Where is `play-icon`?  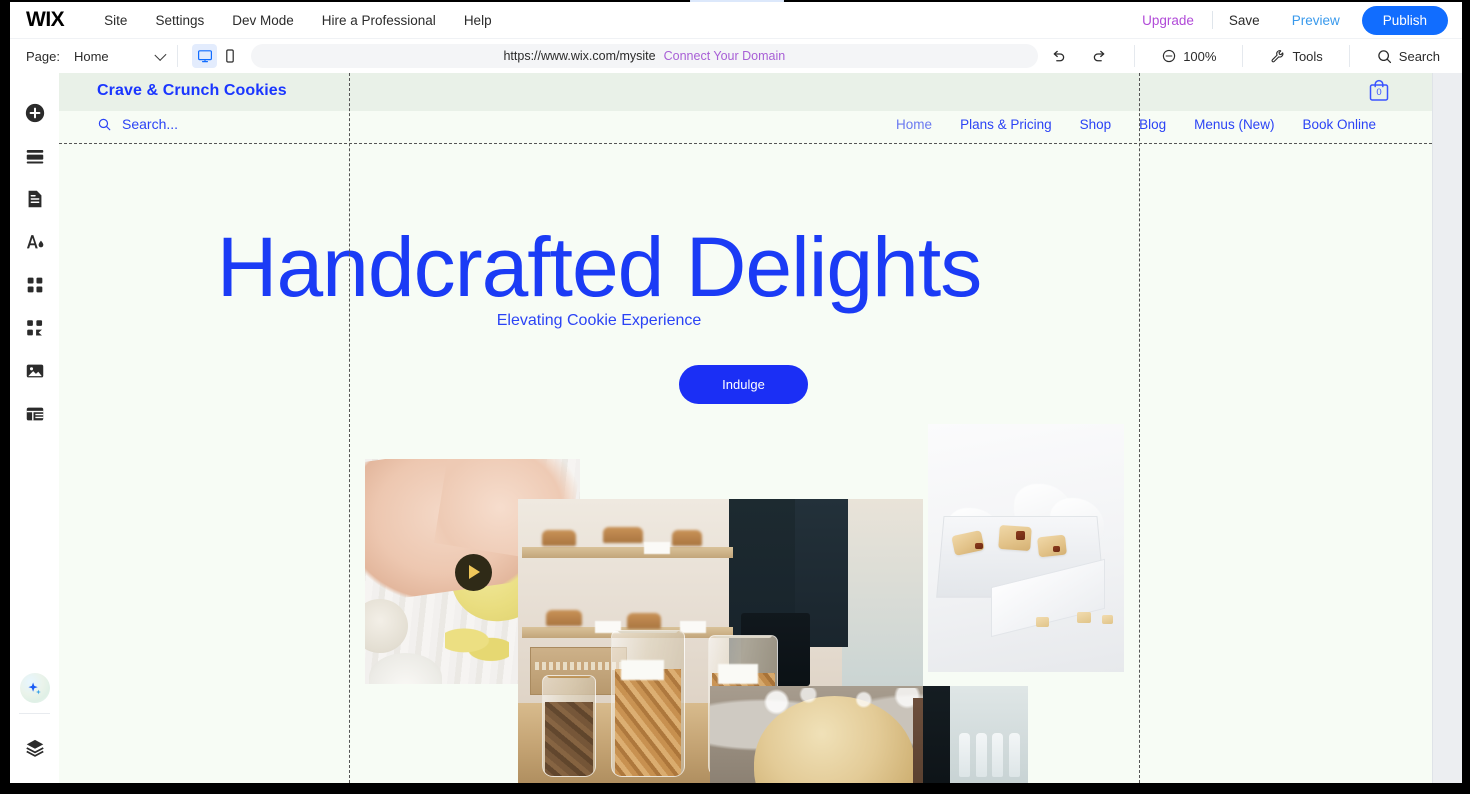 play-icon is located at coordinates (474, 572).